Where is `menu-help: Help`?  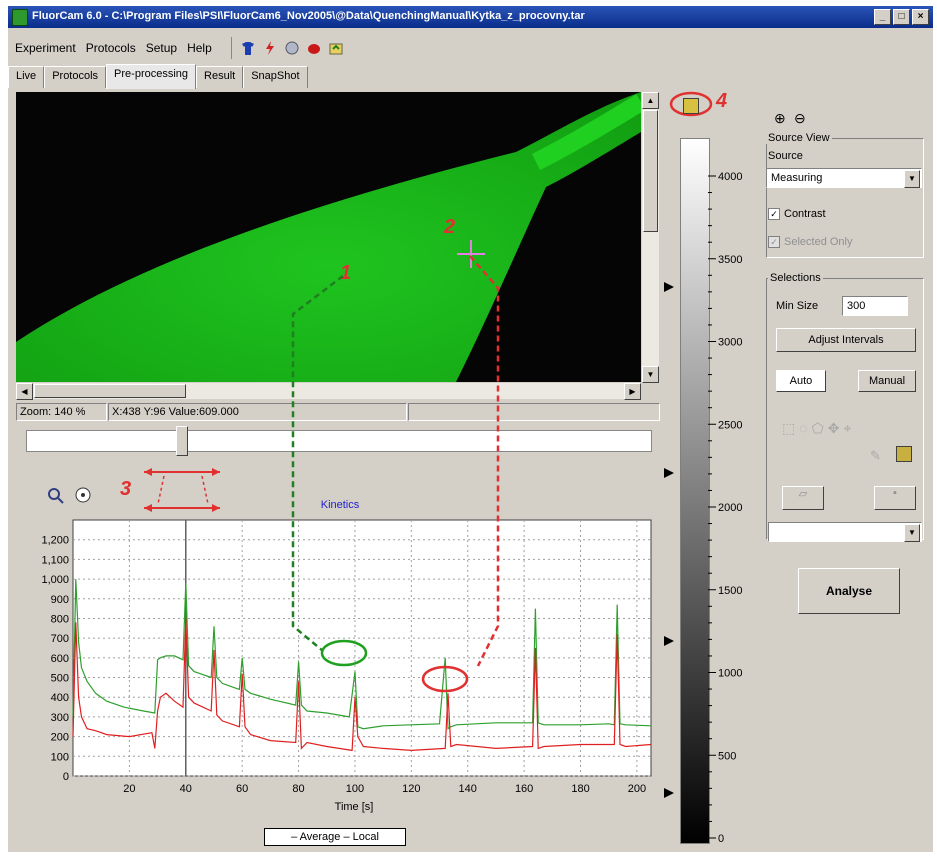
menu-help: Help is located at coordinates (199, 48).